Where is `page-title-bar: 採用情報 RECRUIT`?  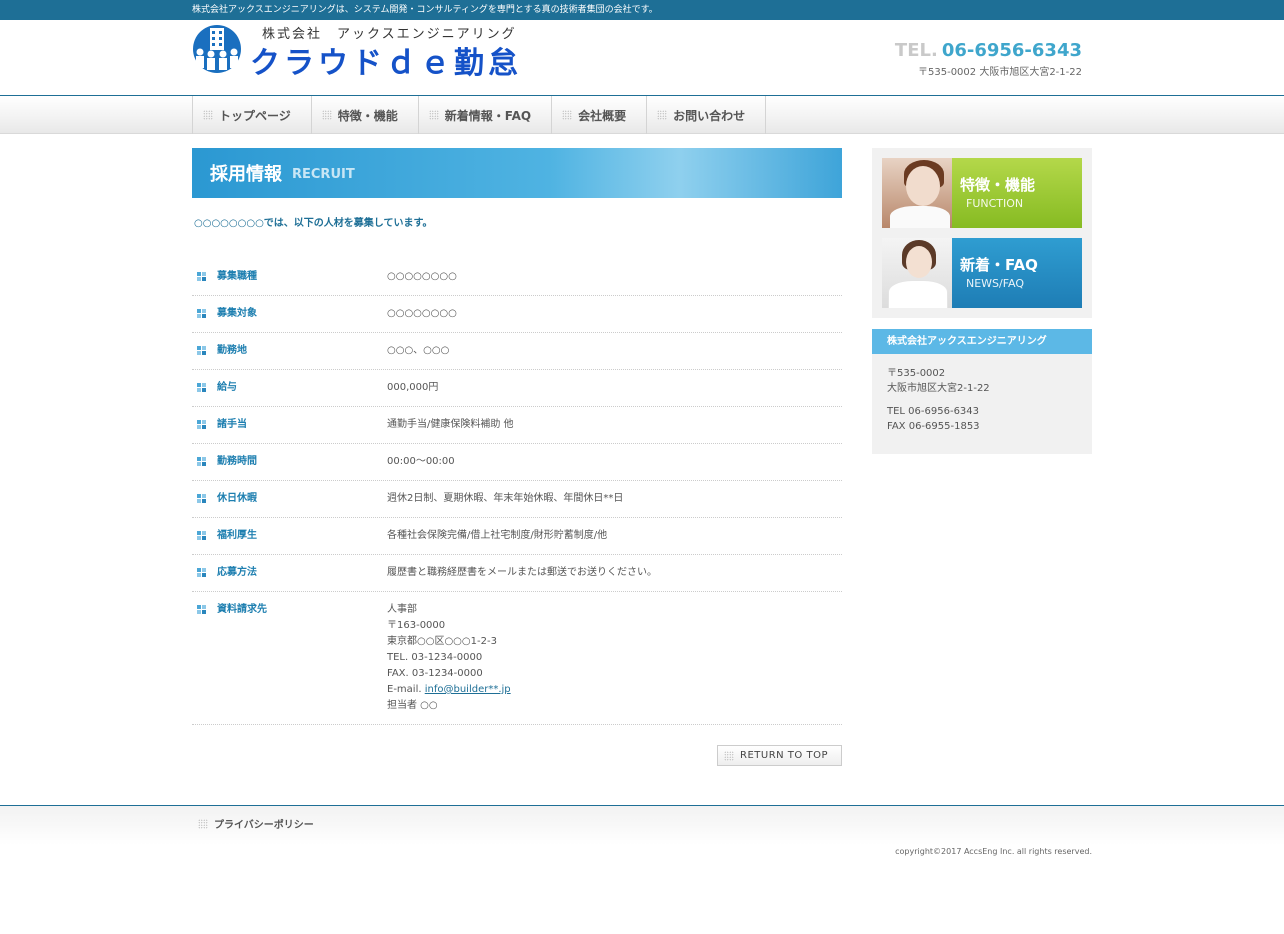
page-title-bar: 採用情報 RECRUIT is located at coordinates (517, 173).